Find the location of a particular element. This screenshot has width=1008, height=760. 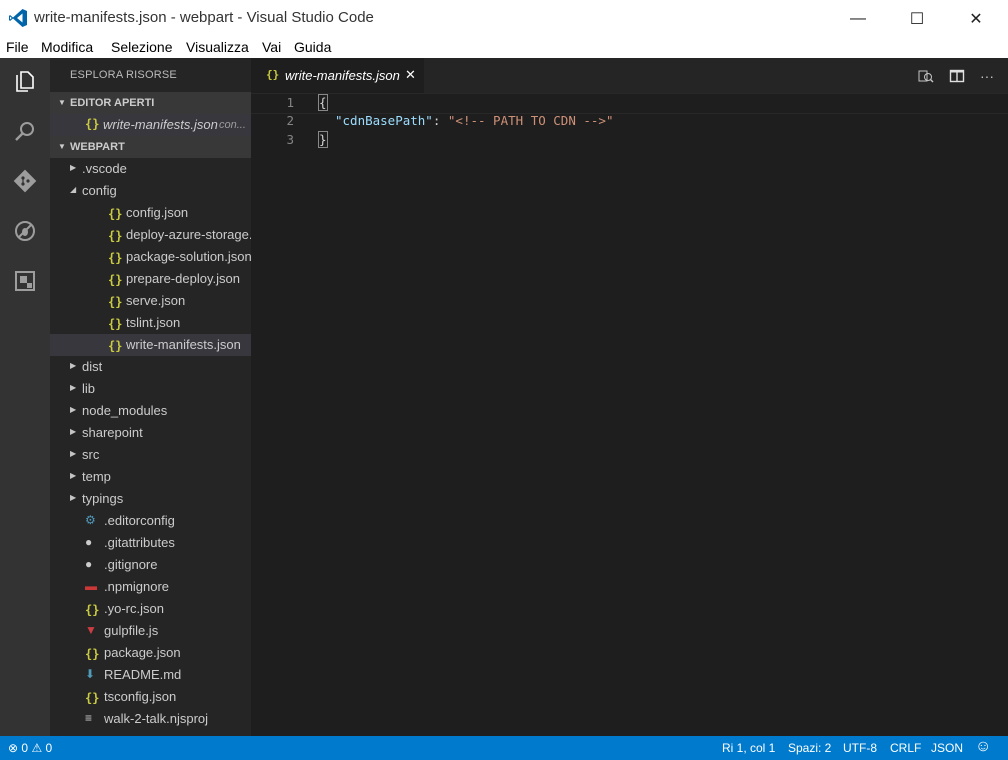

minimize-button: — is located at coordinates (858, 18).